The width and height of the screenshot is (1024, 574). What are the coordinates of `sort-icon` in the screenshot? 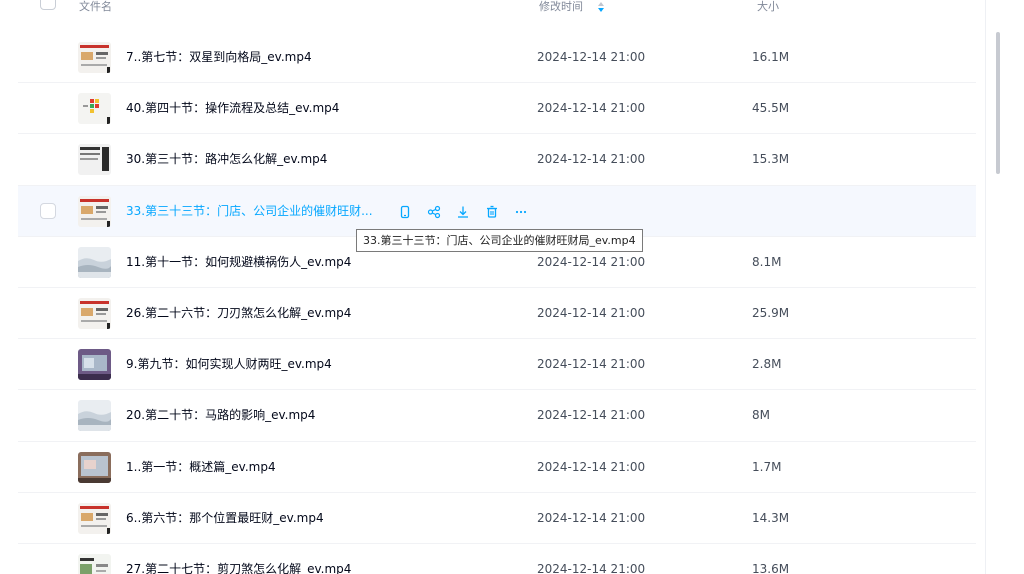 It's located at (601, 7).